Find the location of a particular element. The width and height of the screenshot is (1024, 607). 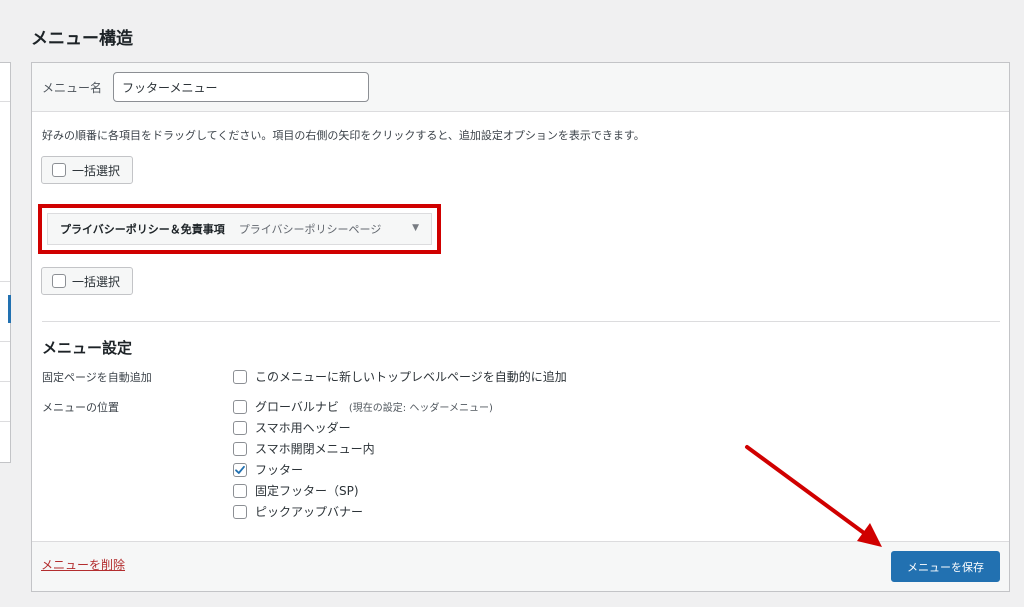

bulk-select-bottom: 一括選択 is located at coordinates (87, 281).